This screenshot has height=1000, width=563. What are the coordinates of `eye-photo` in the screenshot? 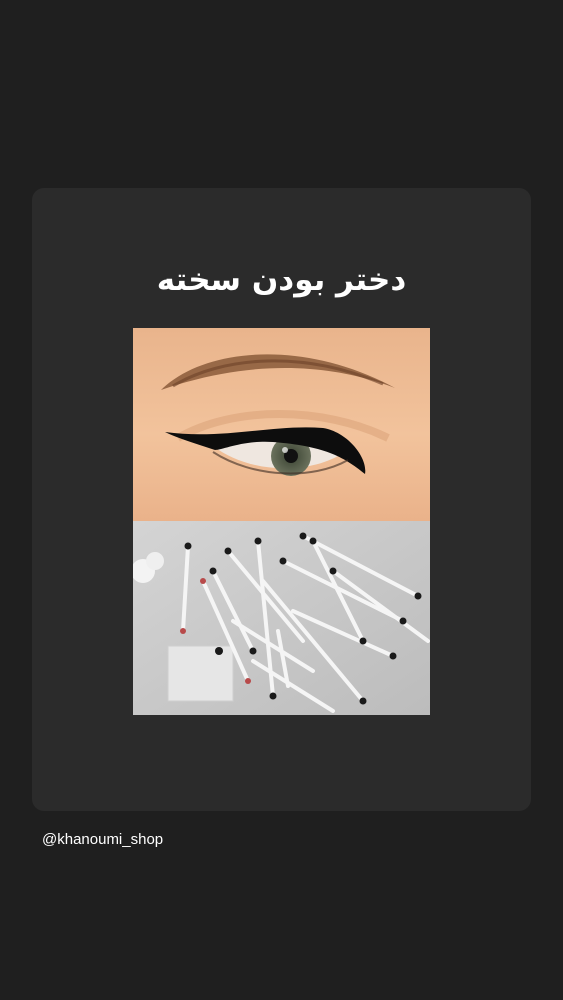 It's located at (281, 424).